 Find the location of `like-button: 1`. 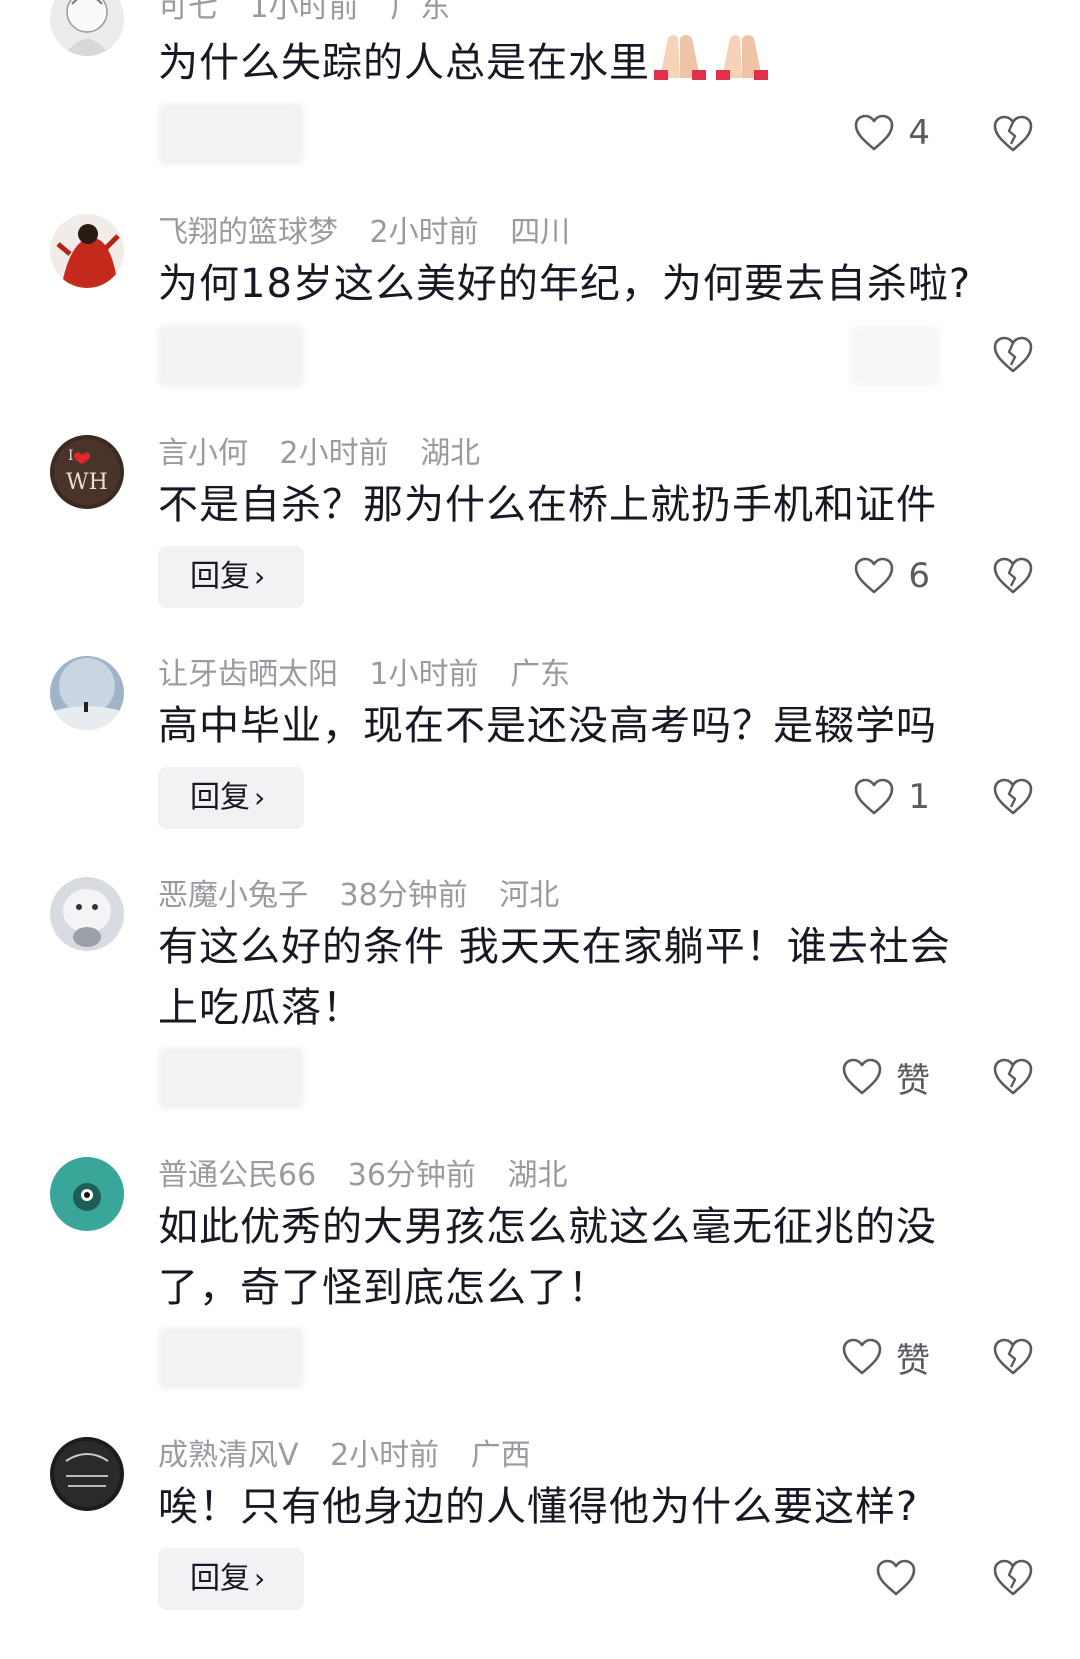

like-button: 1 is located at coordinates (892, 797).